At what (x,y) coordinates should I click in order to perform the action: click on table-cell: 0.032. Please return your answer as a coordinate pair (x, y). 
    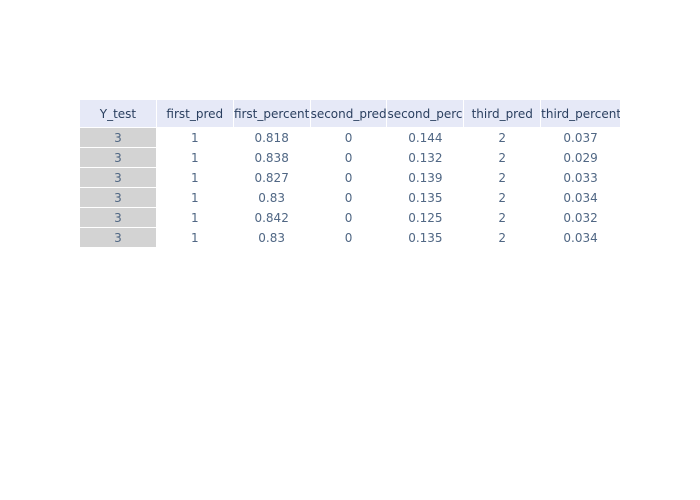
    Looking at the image, I should click on (581, 218).